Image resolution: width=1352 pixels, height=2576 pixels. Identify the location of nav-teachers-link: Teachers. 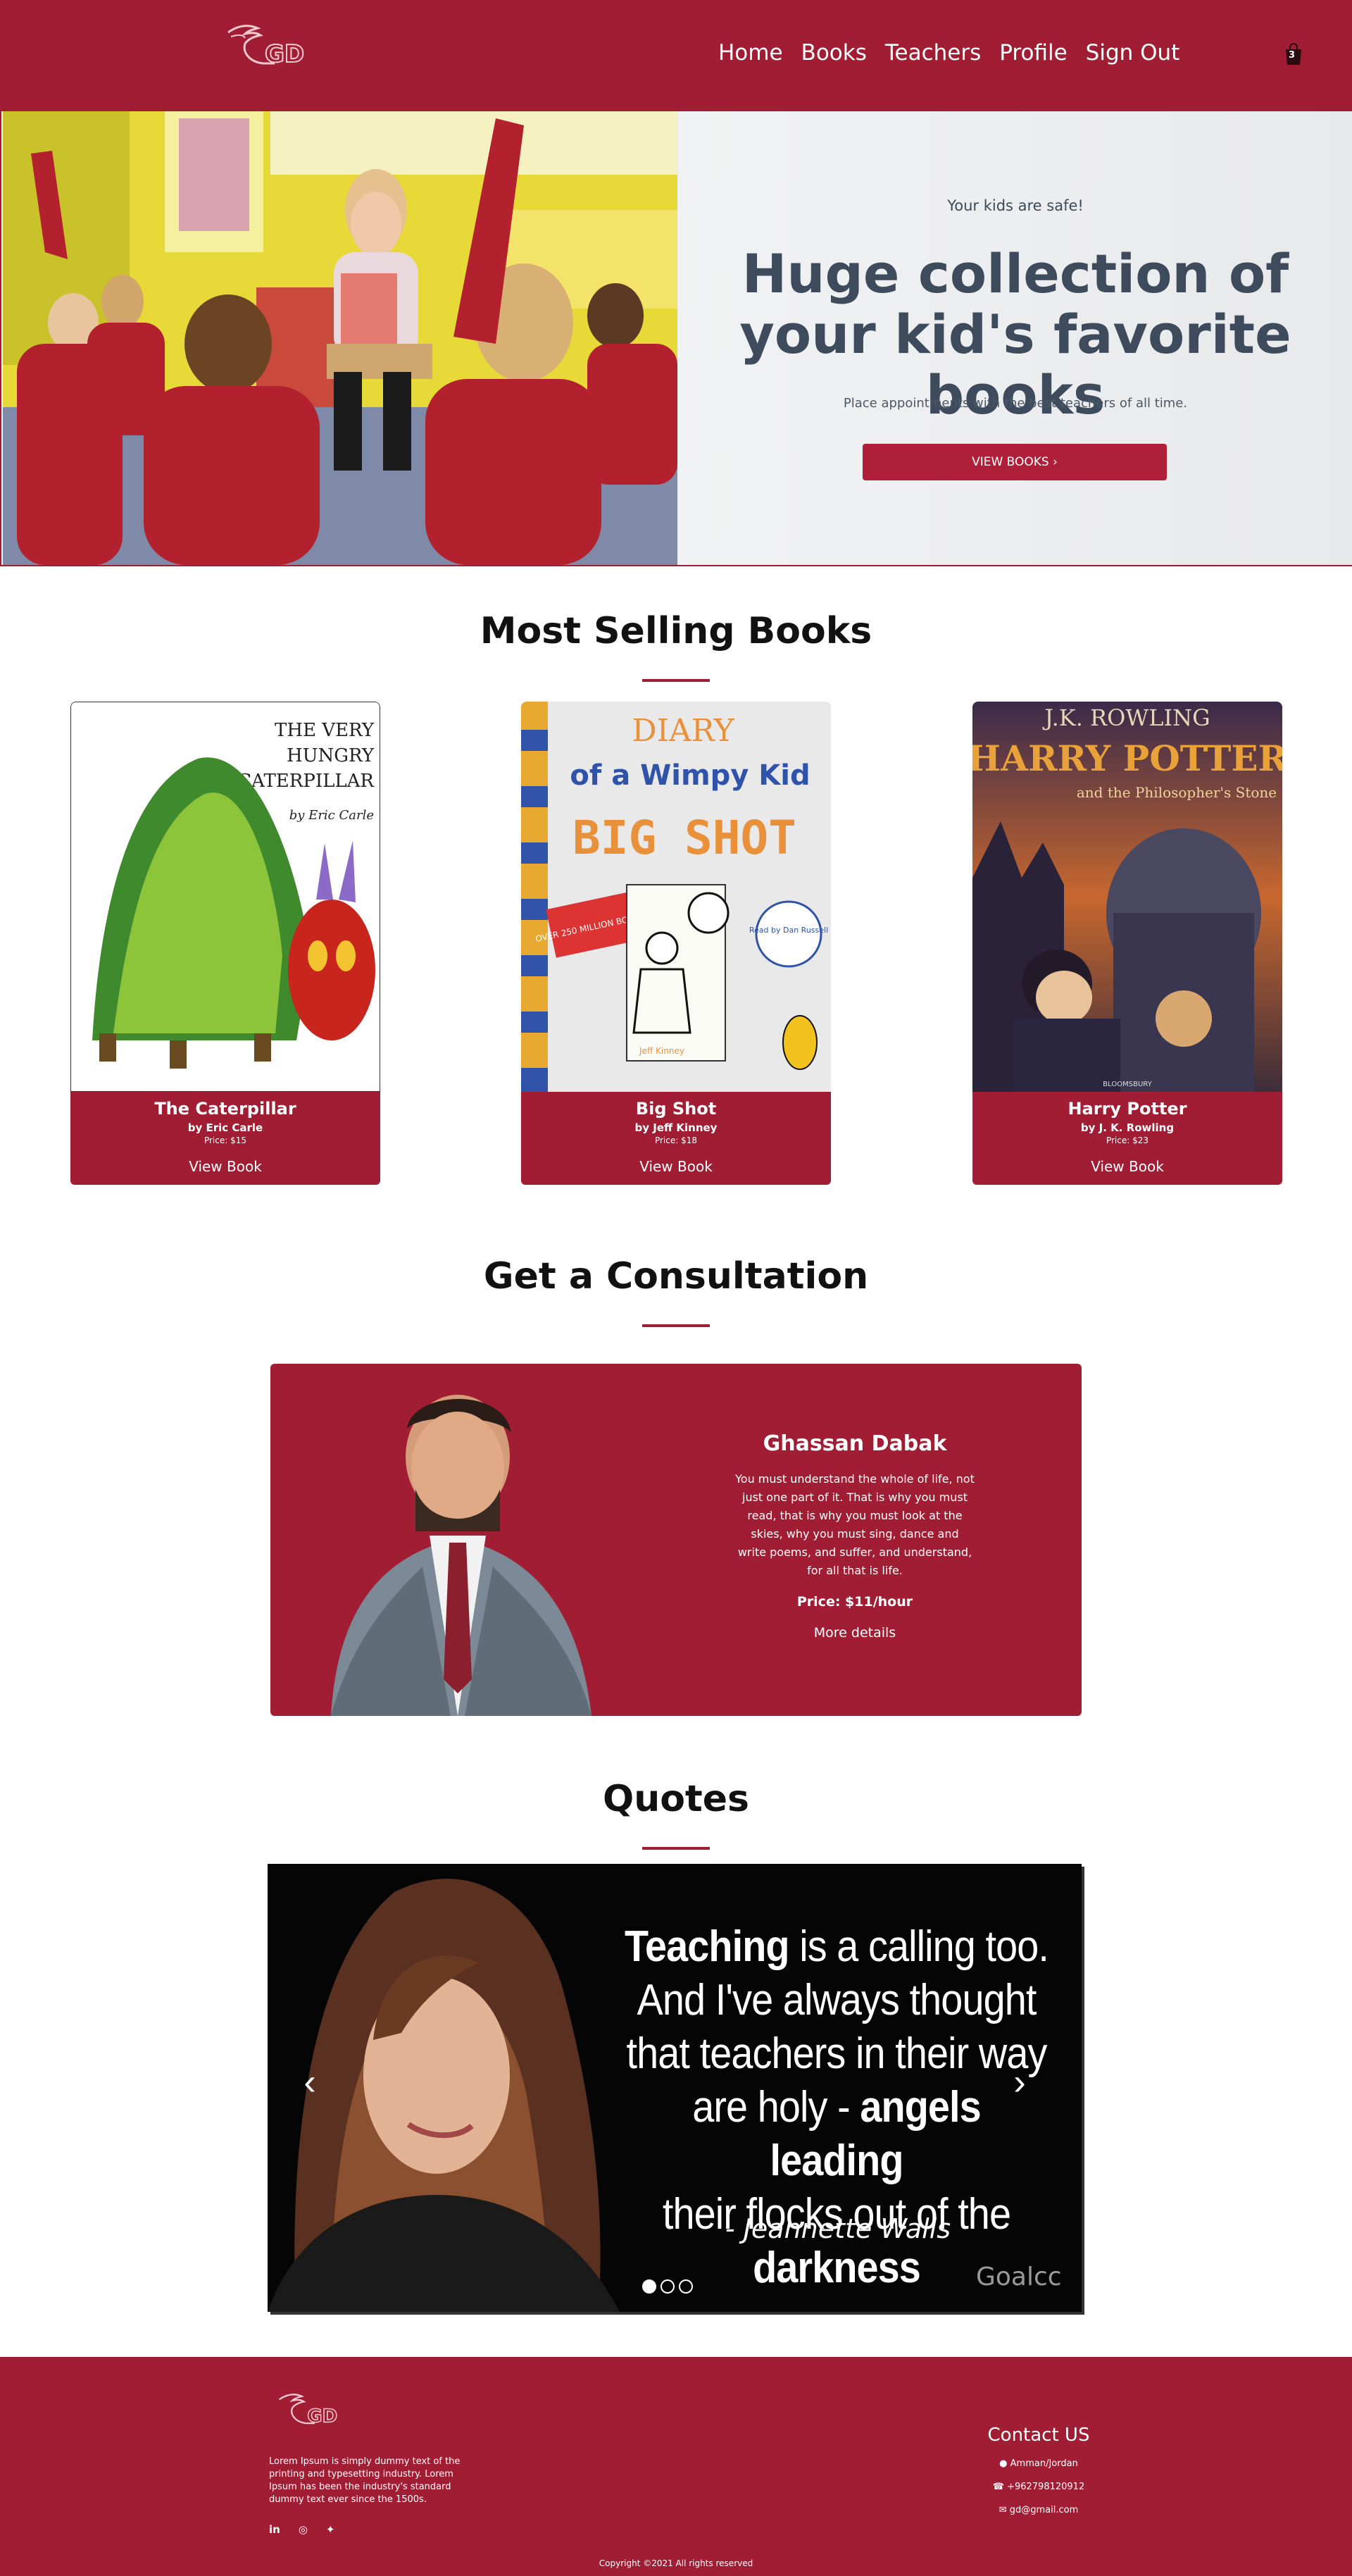
(933, 53).